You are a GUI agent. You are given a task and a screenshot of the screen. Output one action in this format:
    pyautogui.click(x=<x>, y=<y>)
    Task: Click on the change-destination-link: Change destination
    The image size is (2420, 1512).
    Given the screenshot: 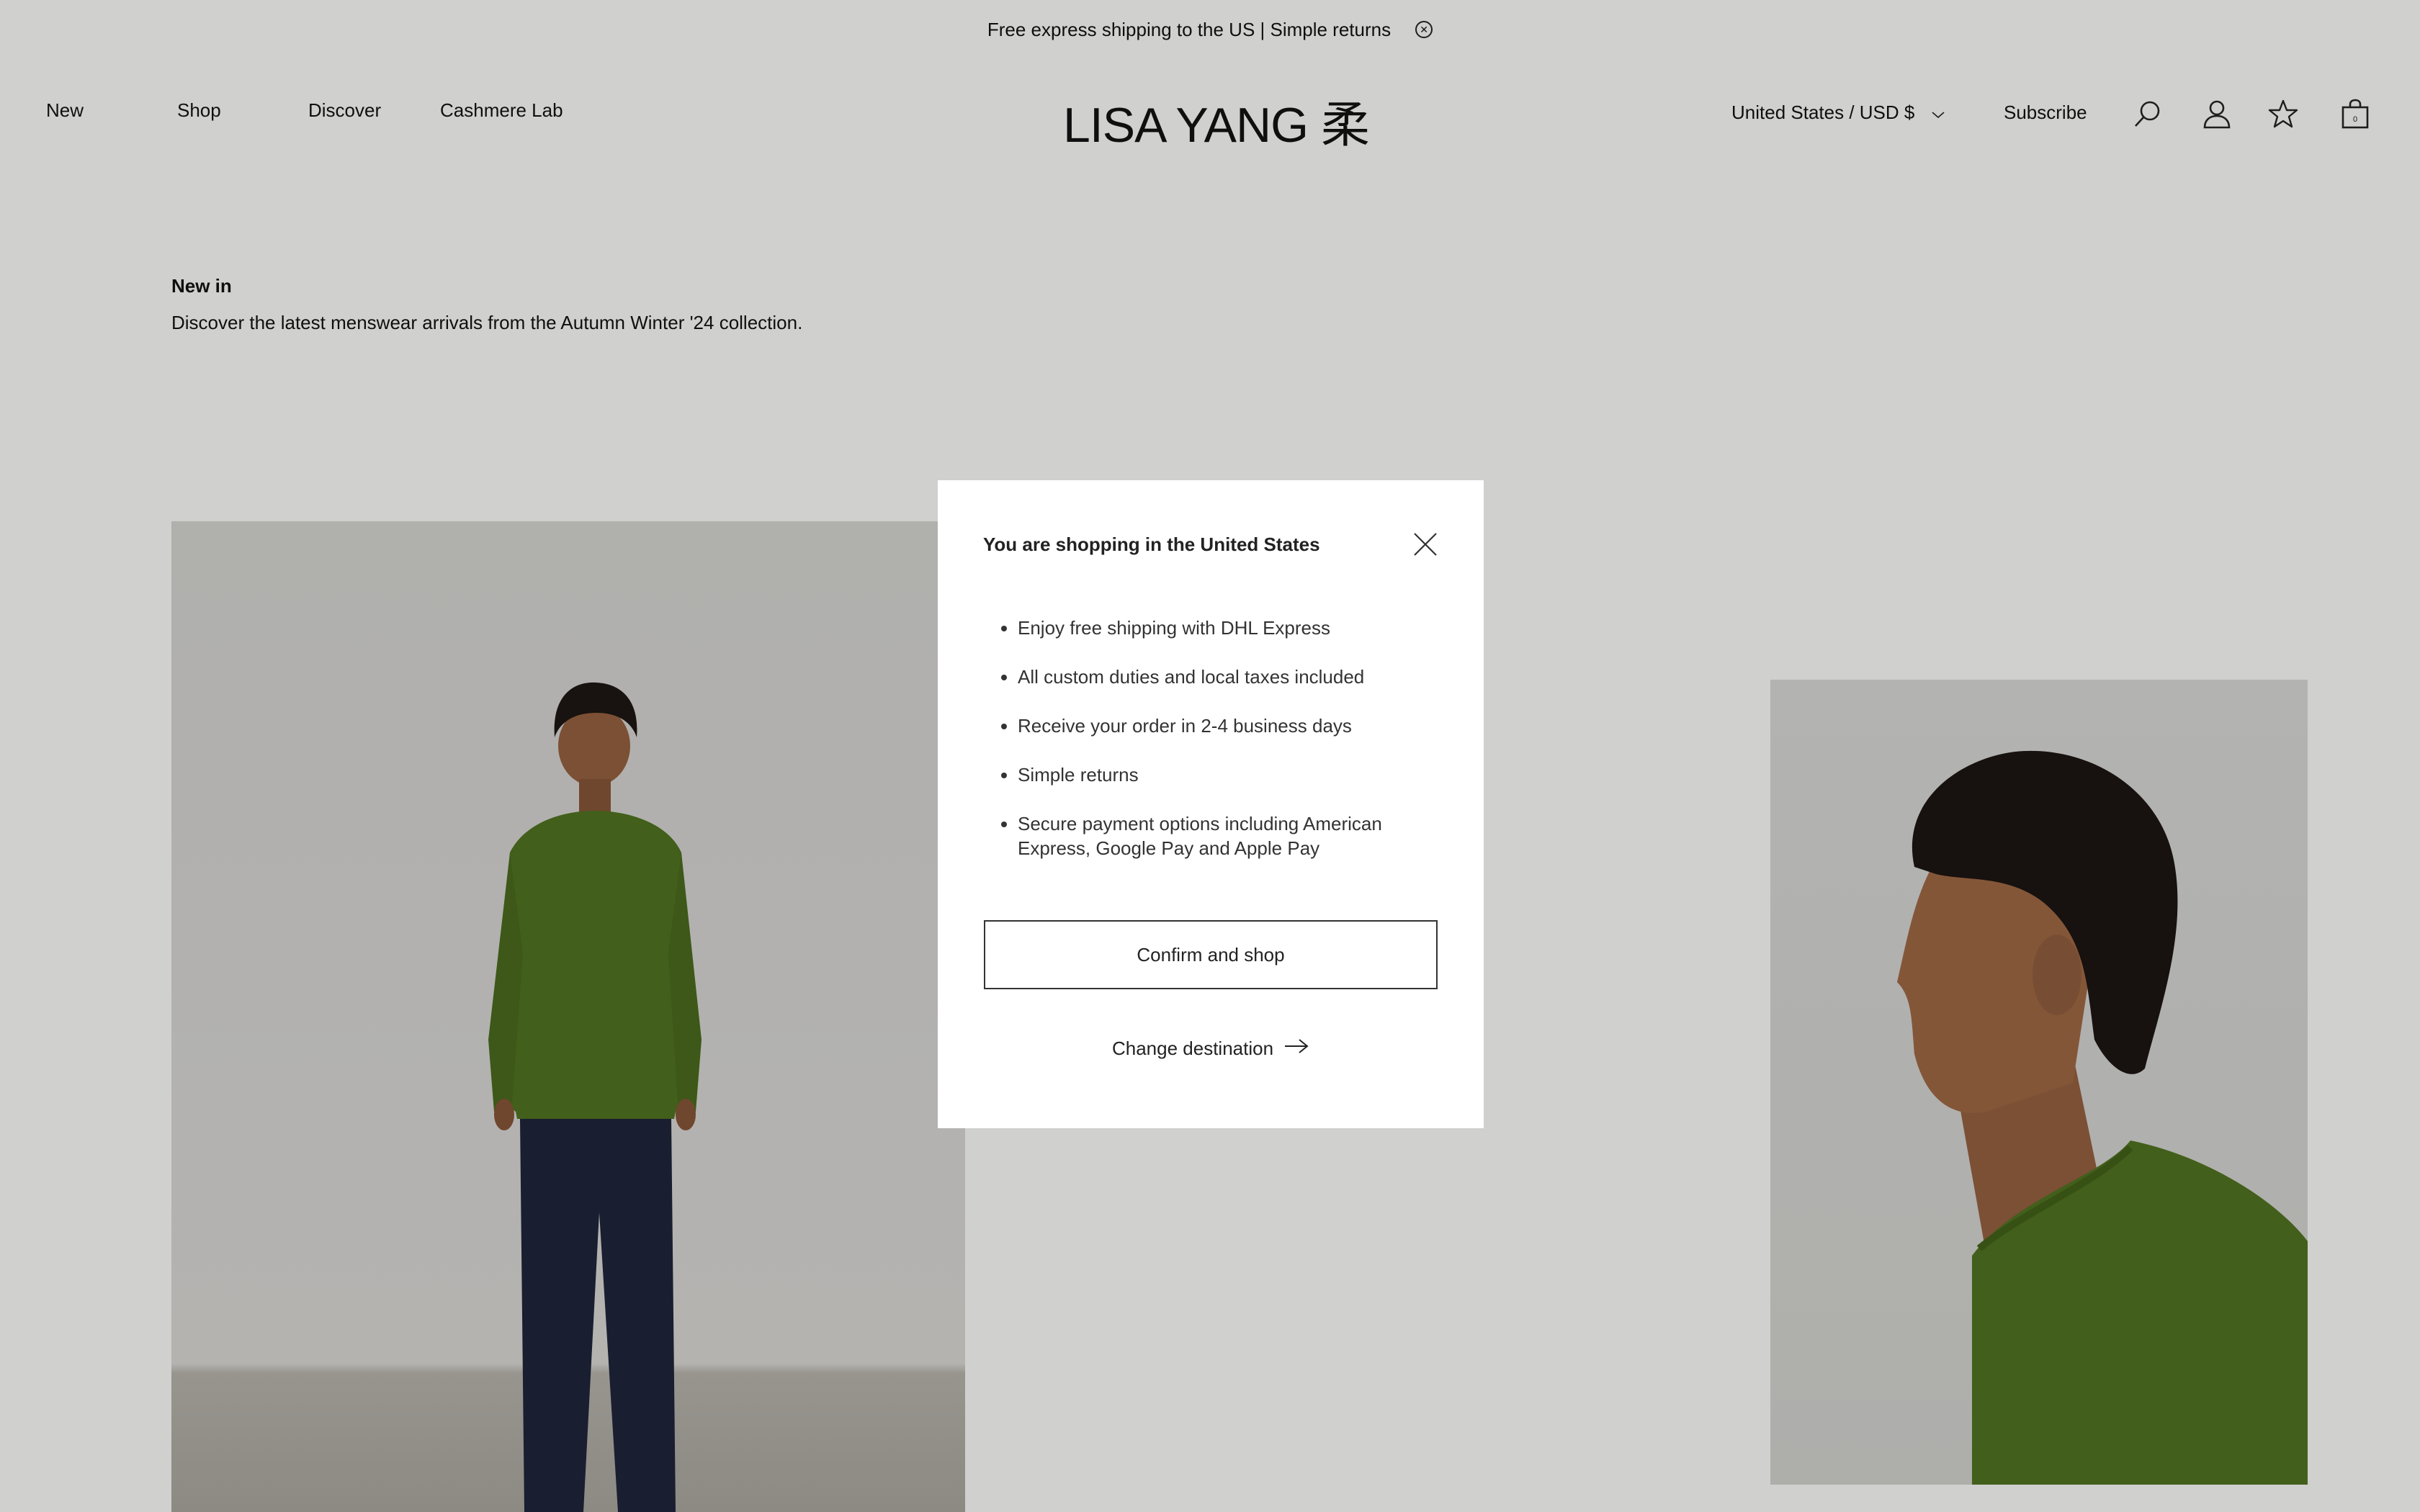 What is the action you would take?
    pyautogui.click(x=1211, y=1049)
    